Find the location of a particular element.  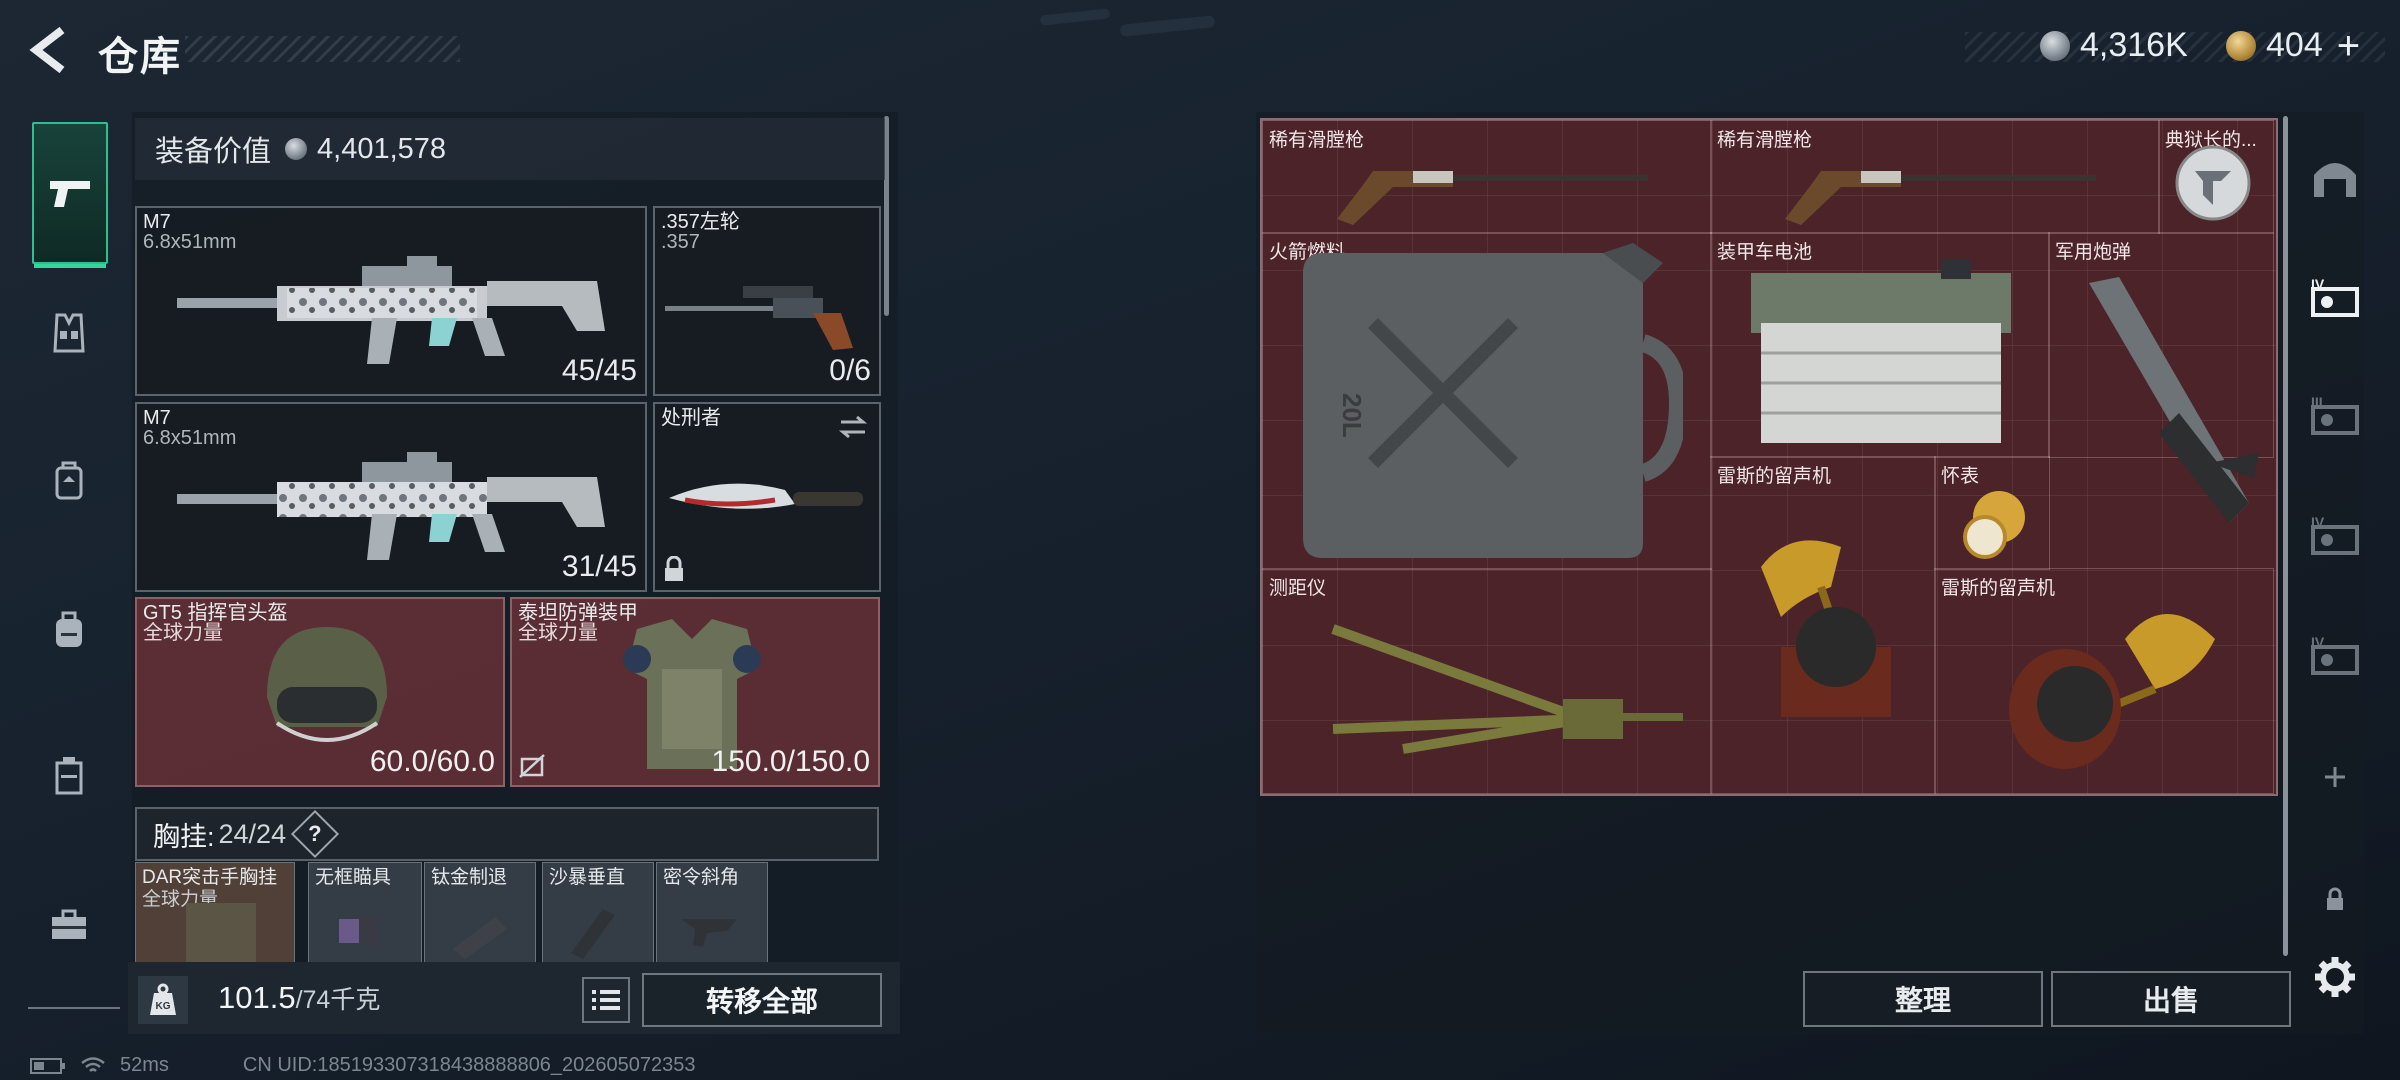

equipment-value: 4,401,578 is located at coordinates (382, 148).